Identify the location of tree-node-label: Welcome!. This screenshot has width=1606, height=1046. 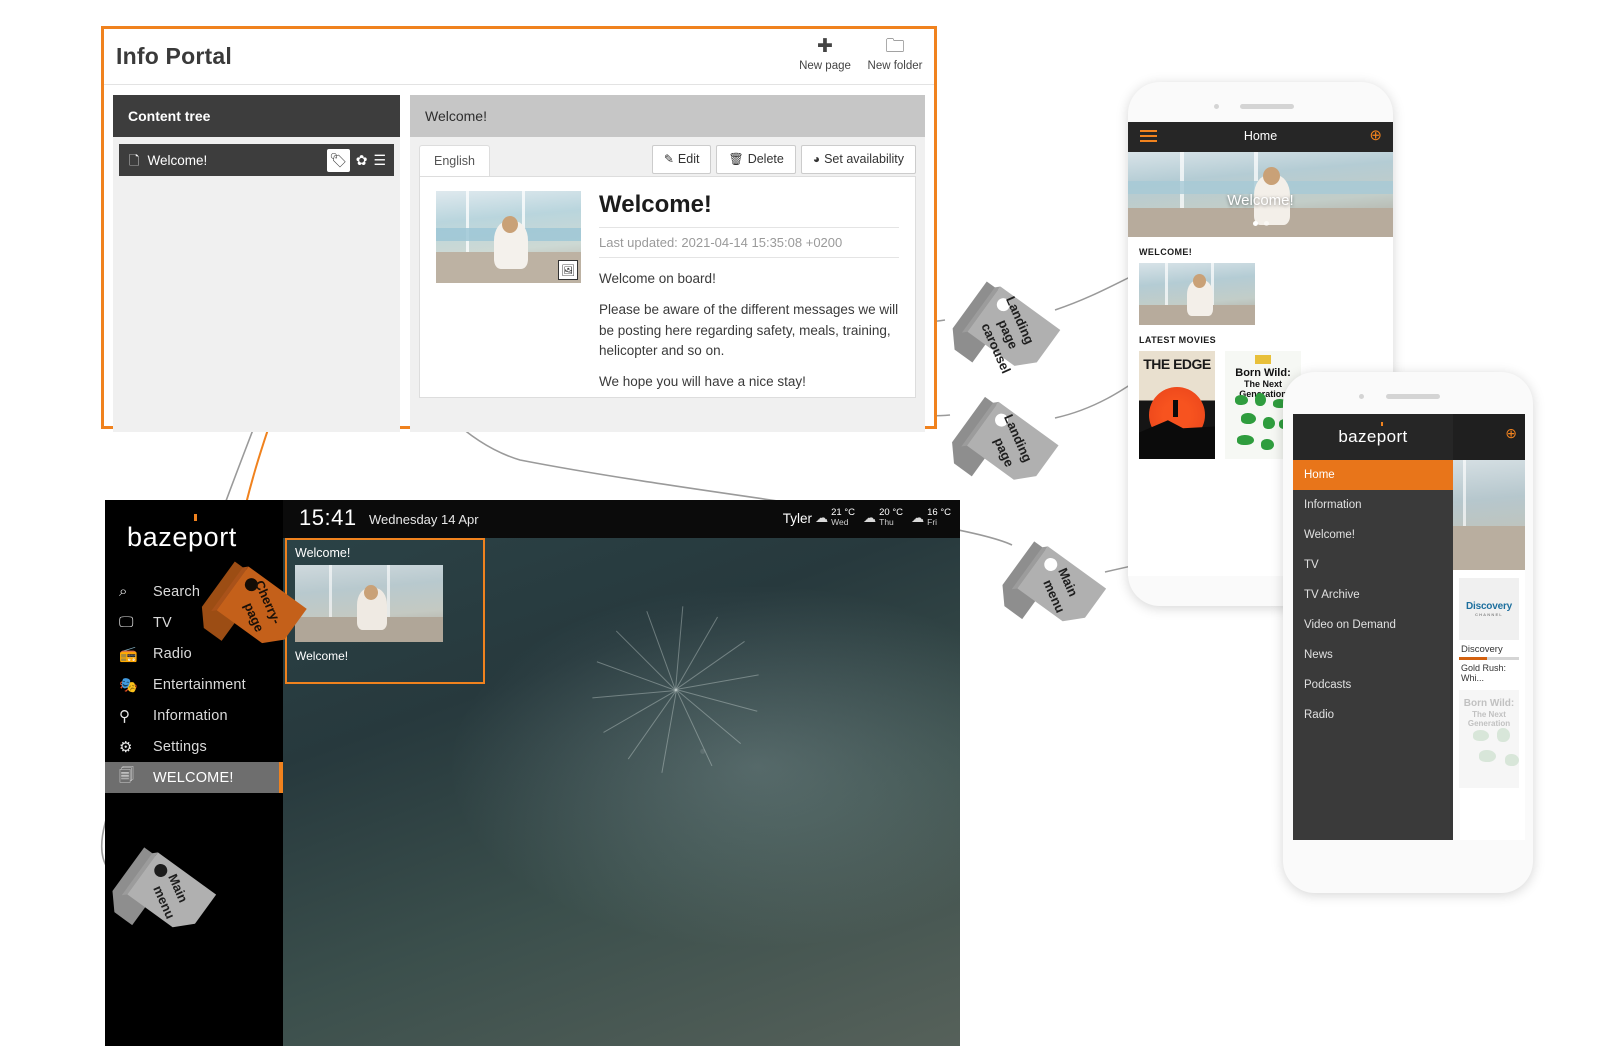
(177, 160).